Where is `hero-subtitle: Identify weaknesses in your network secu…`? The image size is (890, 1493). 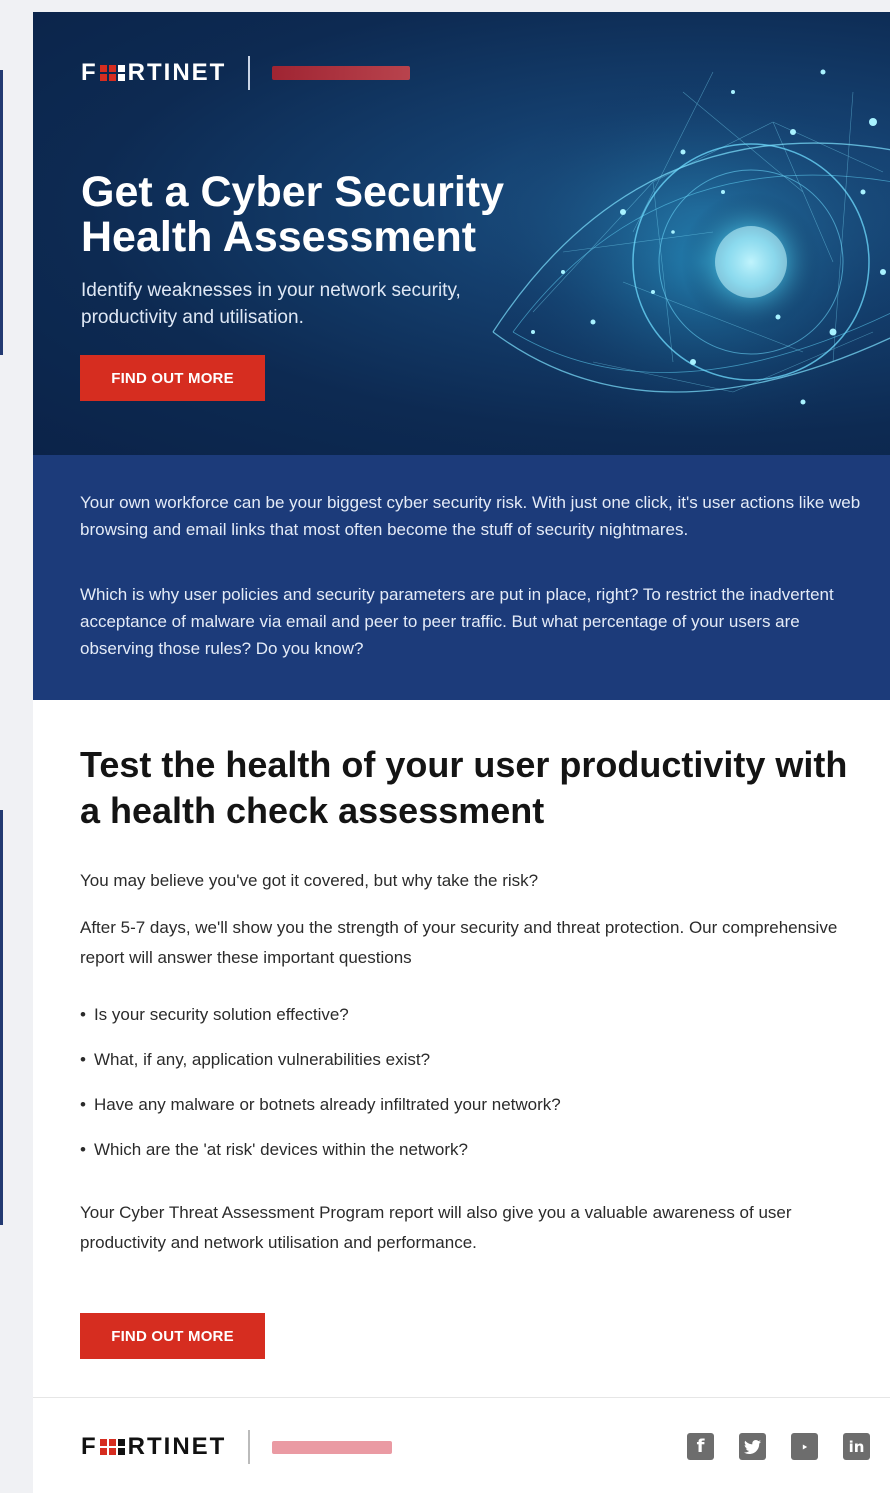
hero-subtitle: Identify weaknesses in your network secu… is located at coordinates (271, 304).